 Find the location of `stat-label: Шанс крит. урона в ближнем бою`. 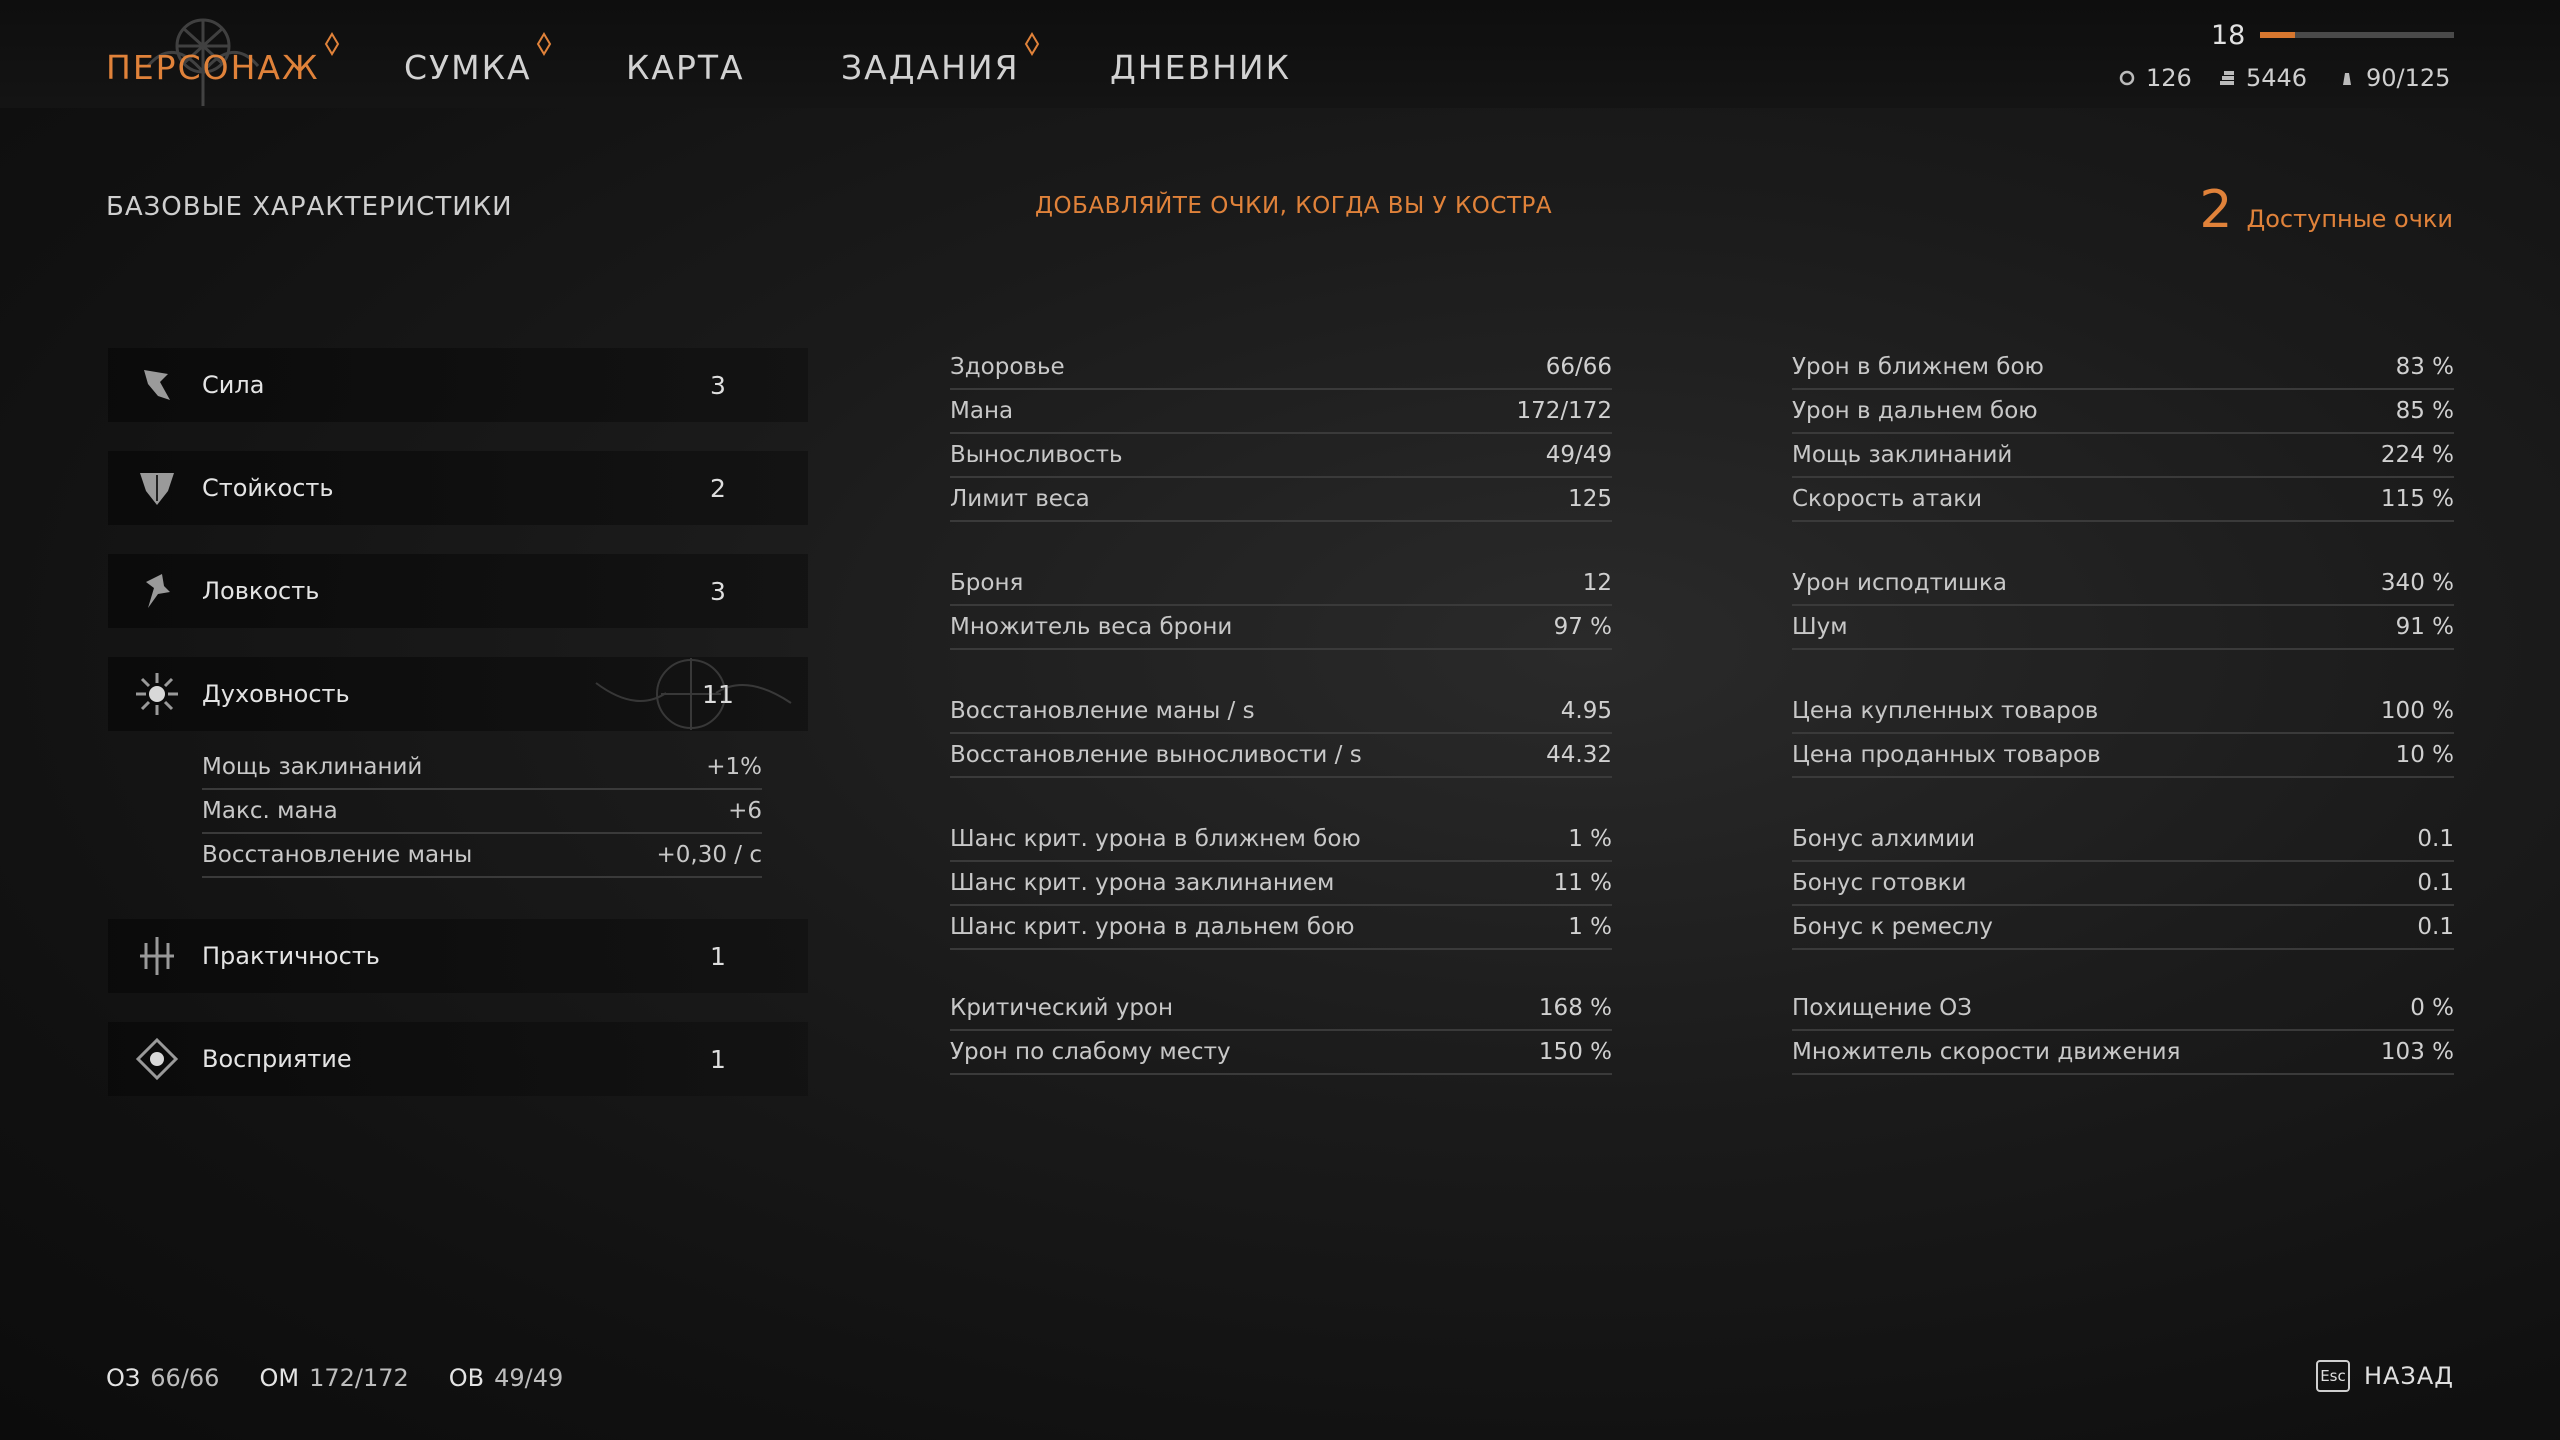

stat-label: Шанс крит. урона в ближнем бою is located at coordinates (1155, 839).